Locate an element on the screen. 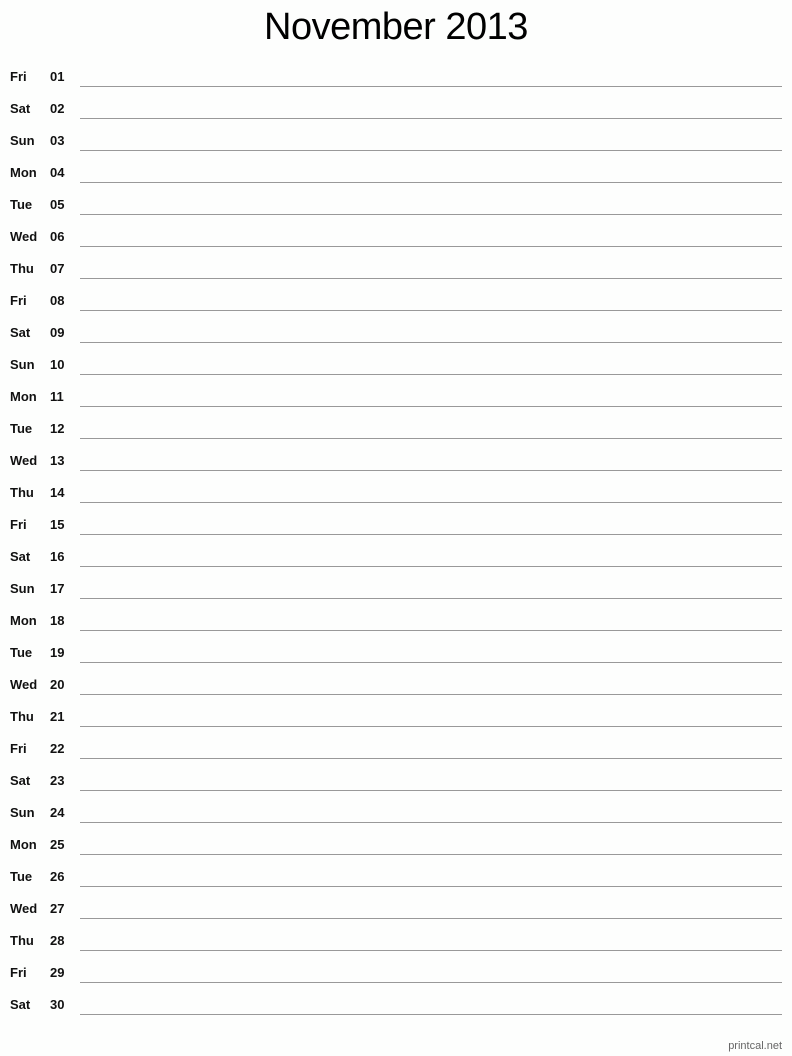 The image size is (792, 1056). day-number: 30 is located at coordinates (57, 1004).